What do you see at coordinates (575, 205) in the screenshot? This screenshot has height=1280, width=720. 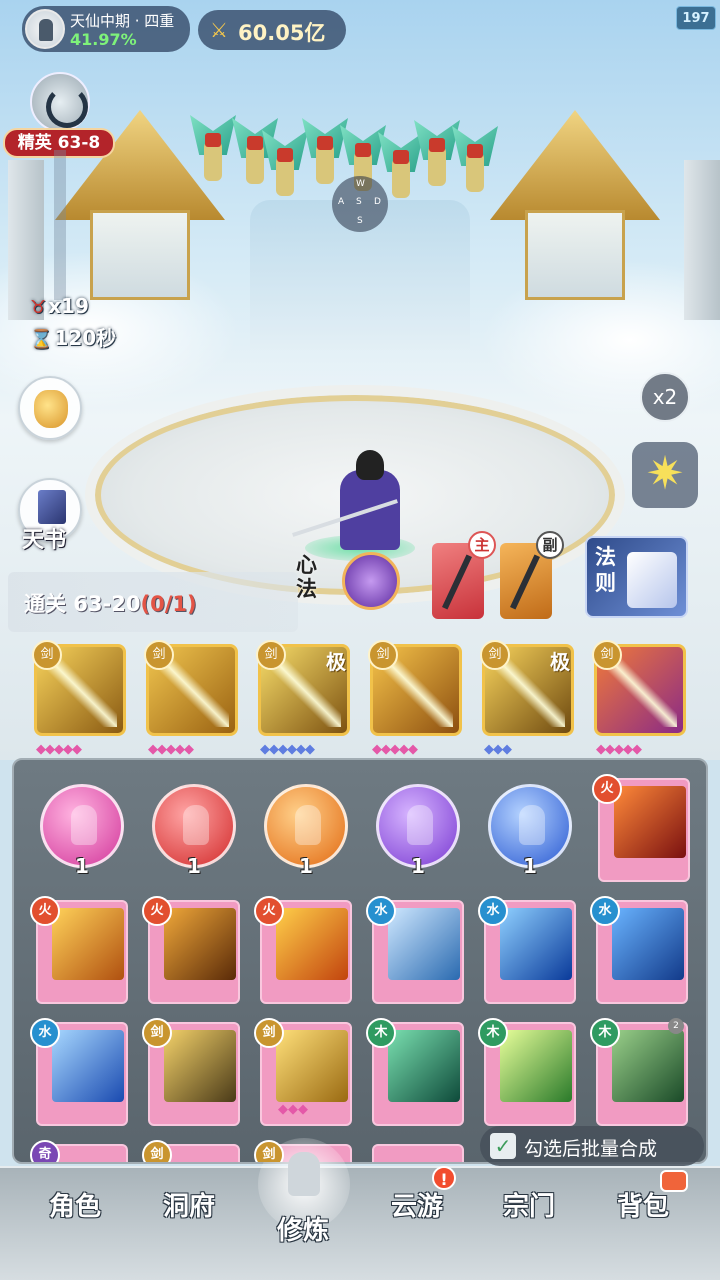 I see `right-pavilion` at bounding box center [575, 205].